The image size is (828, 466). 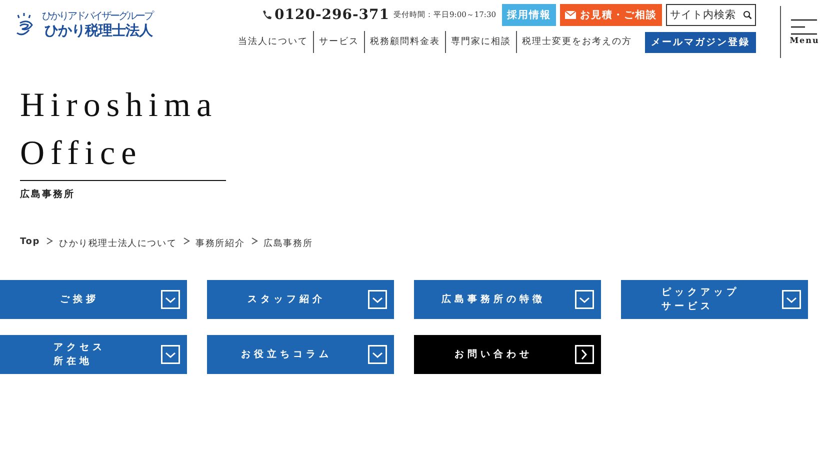 What do you see at coordinates (507, 299) in the screenshot?
I see `section-button: 広島事務所の特徴` at bounding box center [507, 299].